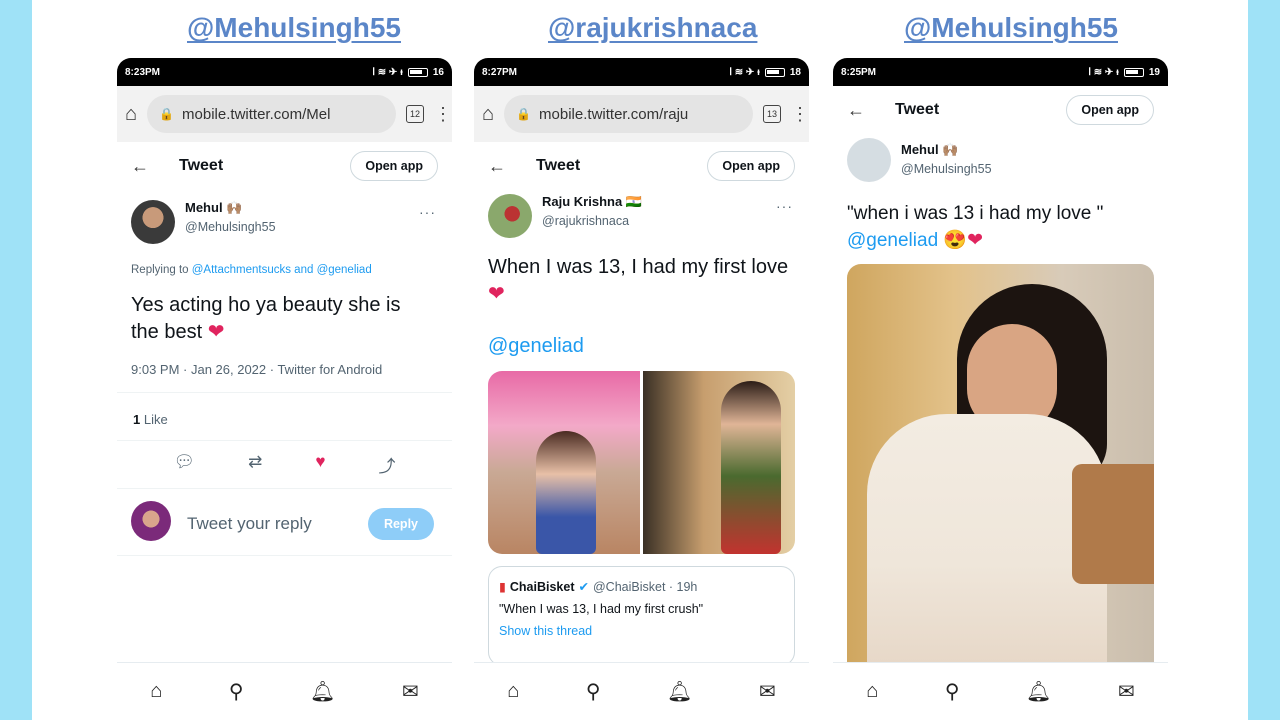 The width and height of the screenshot is (1280, 720). What do you see at coordinates (1000, 464) in the screenshot?
I see `tweet-image` at bounding box center [1000, 464].